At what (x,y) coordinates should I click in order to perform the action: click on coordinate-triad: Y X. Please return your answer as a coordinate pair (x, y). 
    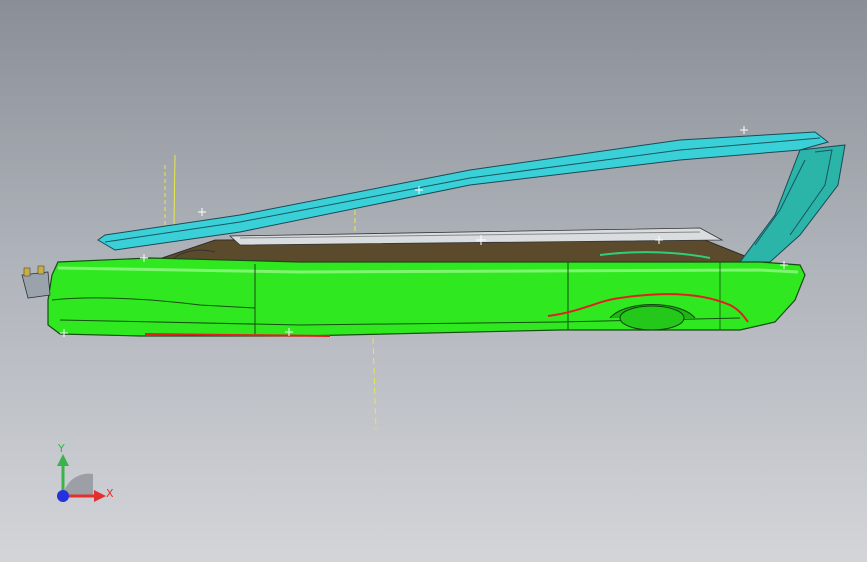
    Looking at the image, I should click on (80, 476).